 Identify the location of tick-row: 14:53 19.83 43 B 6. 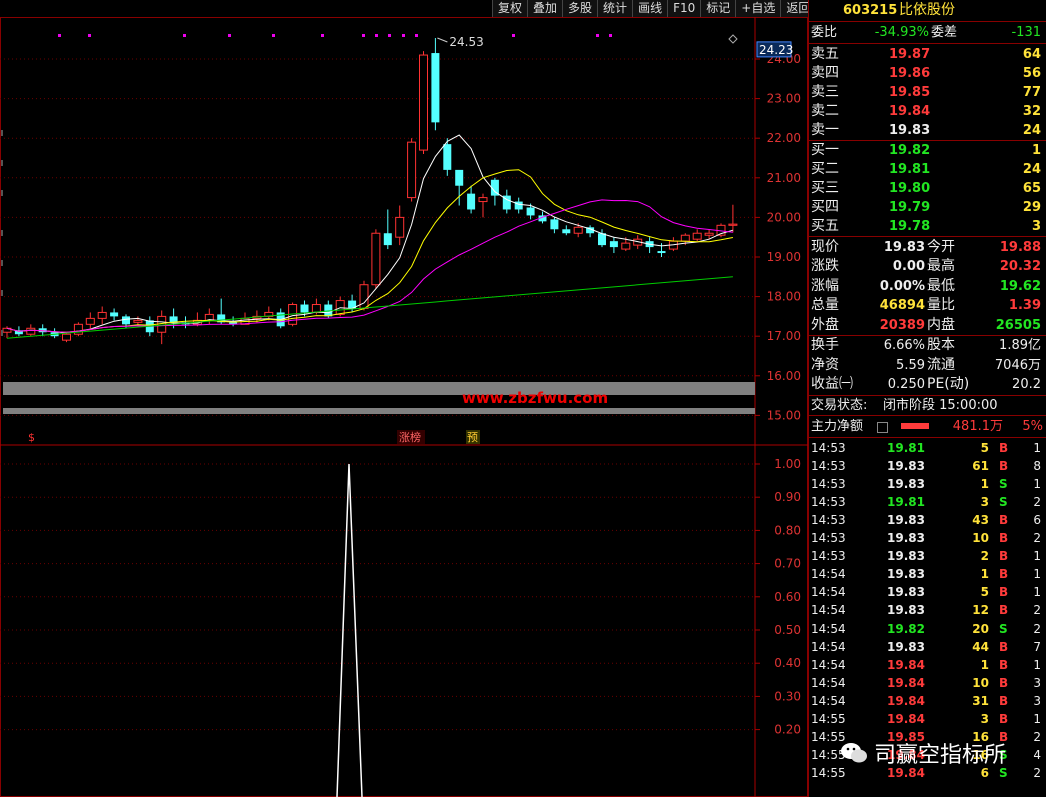
(927, 520).